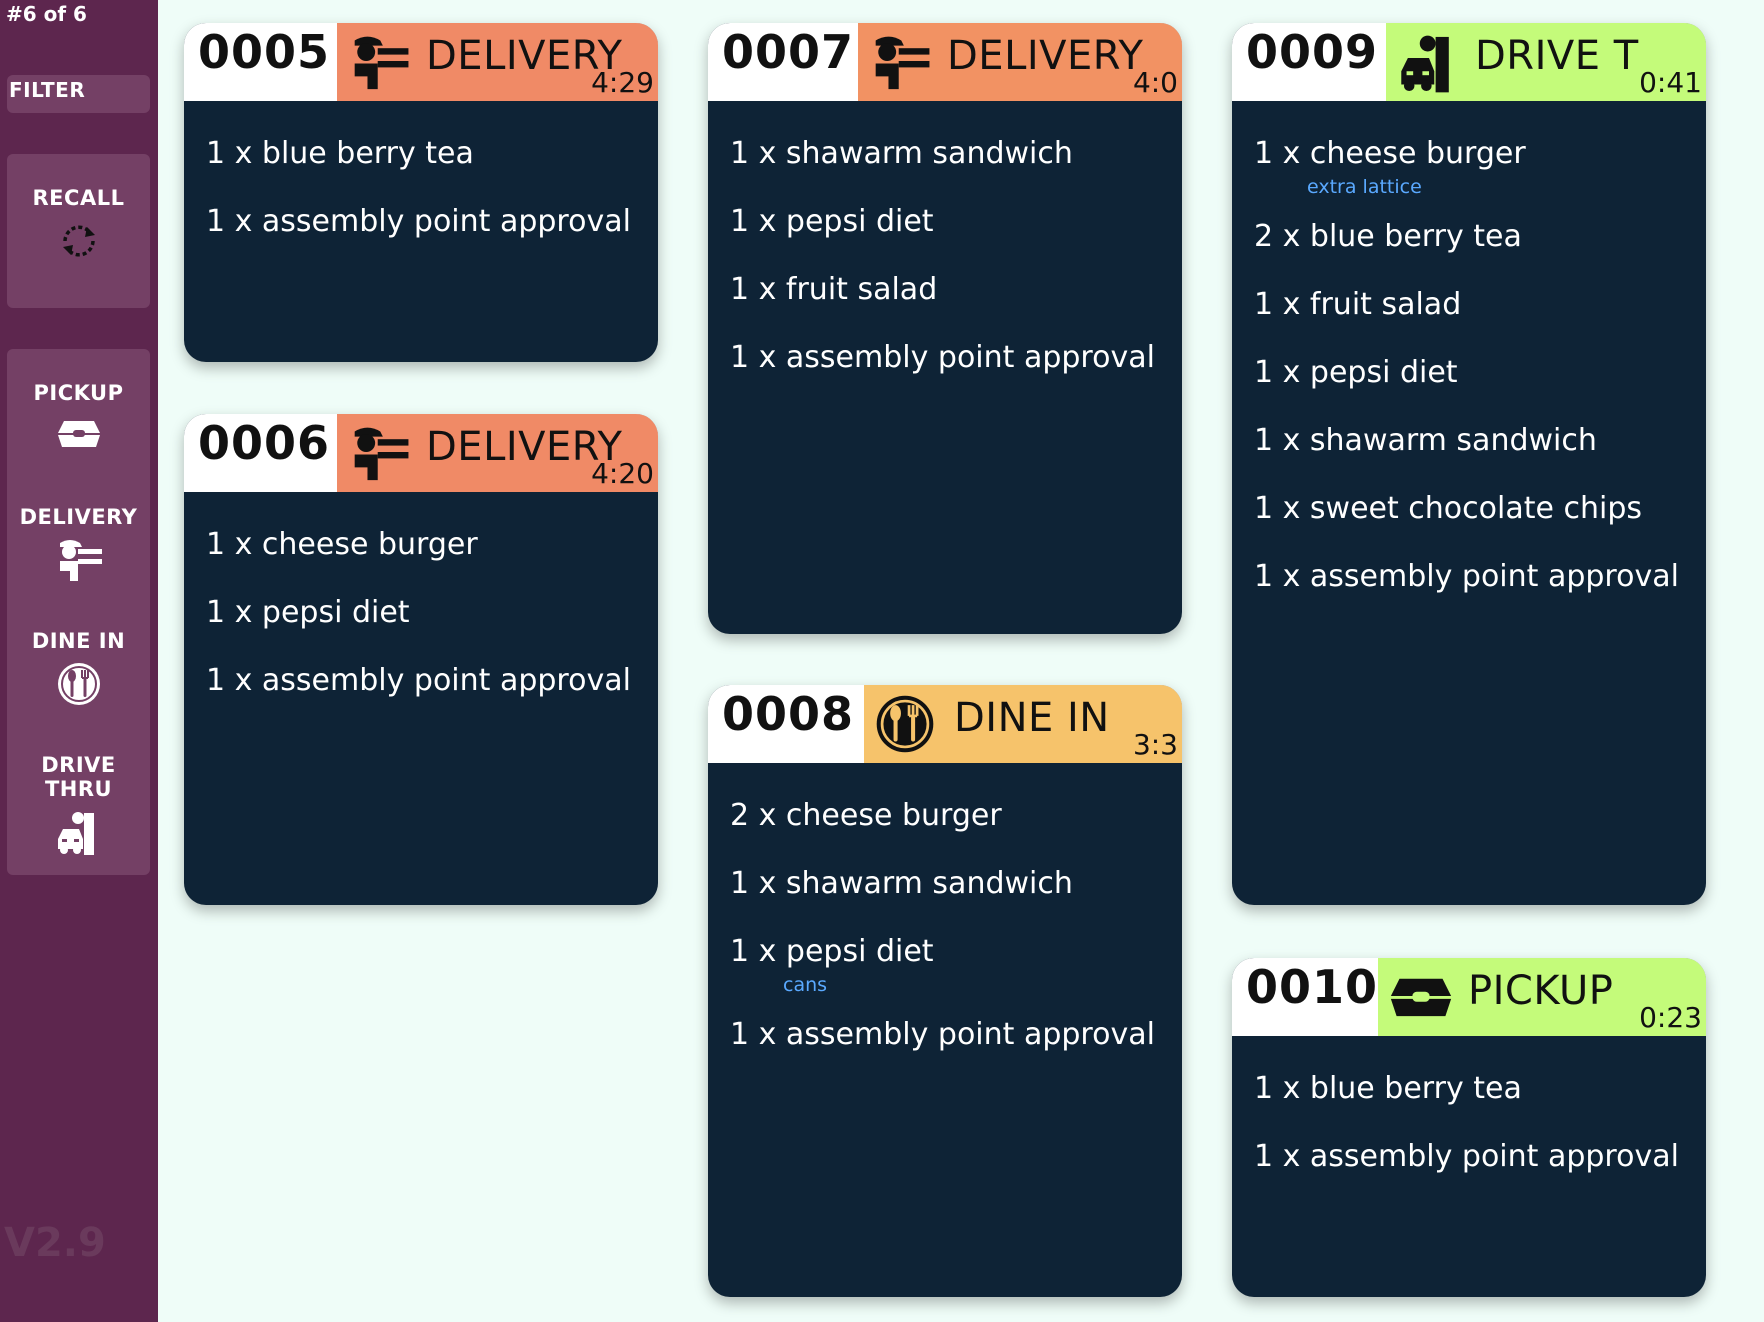  I want to click on app-version: V2.9, so click(55, 1243).